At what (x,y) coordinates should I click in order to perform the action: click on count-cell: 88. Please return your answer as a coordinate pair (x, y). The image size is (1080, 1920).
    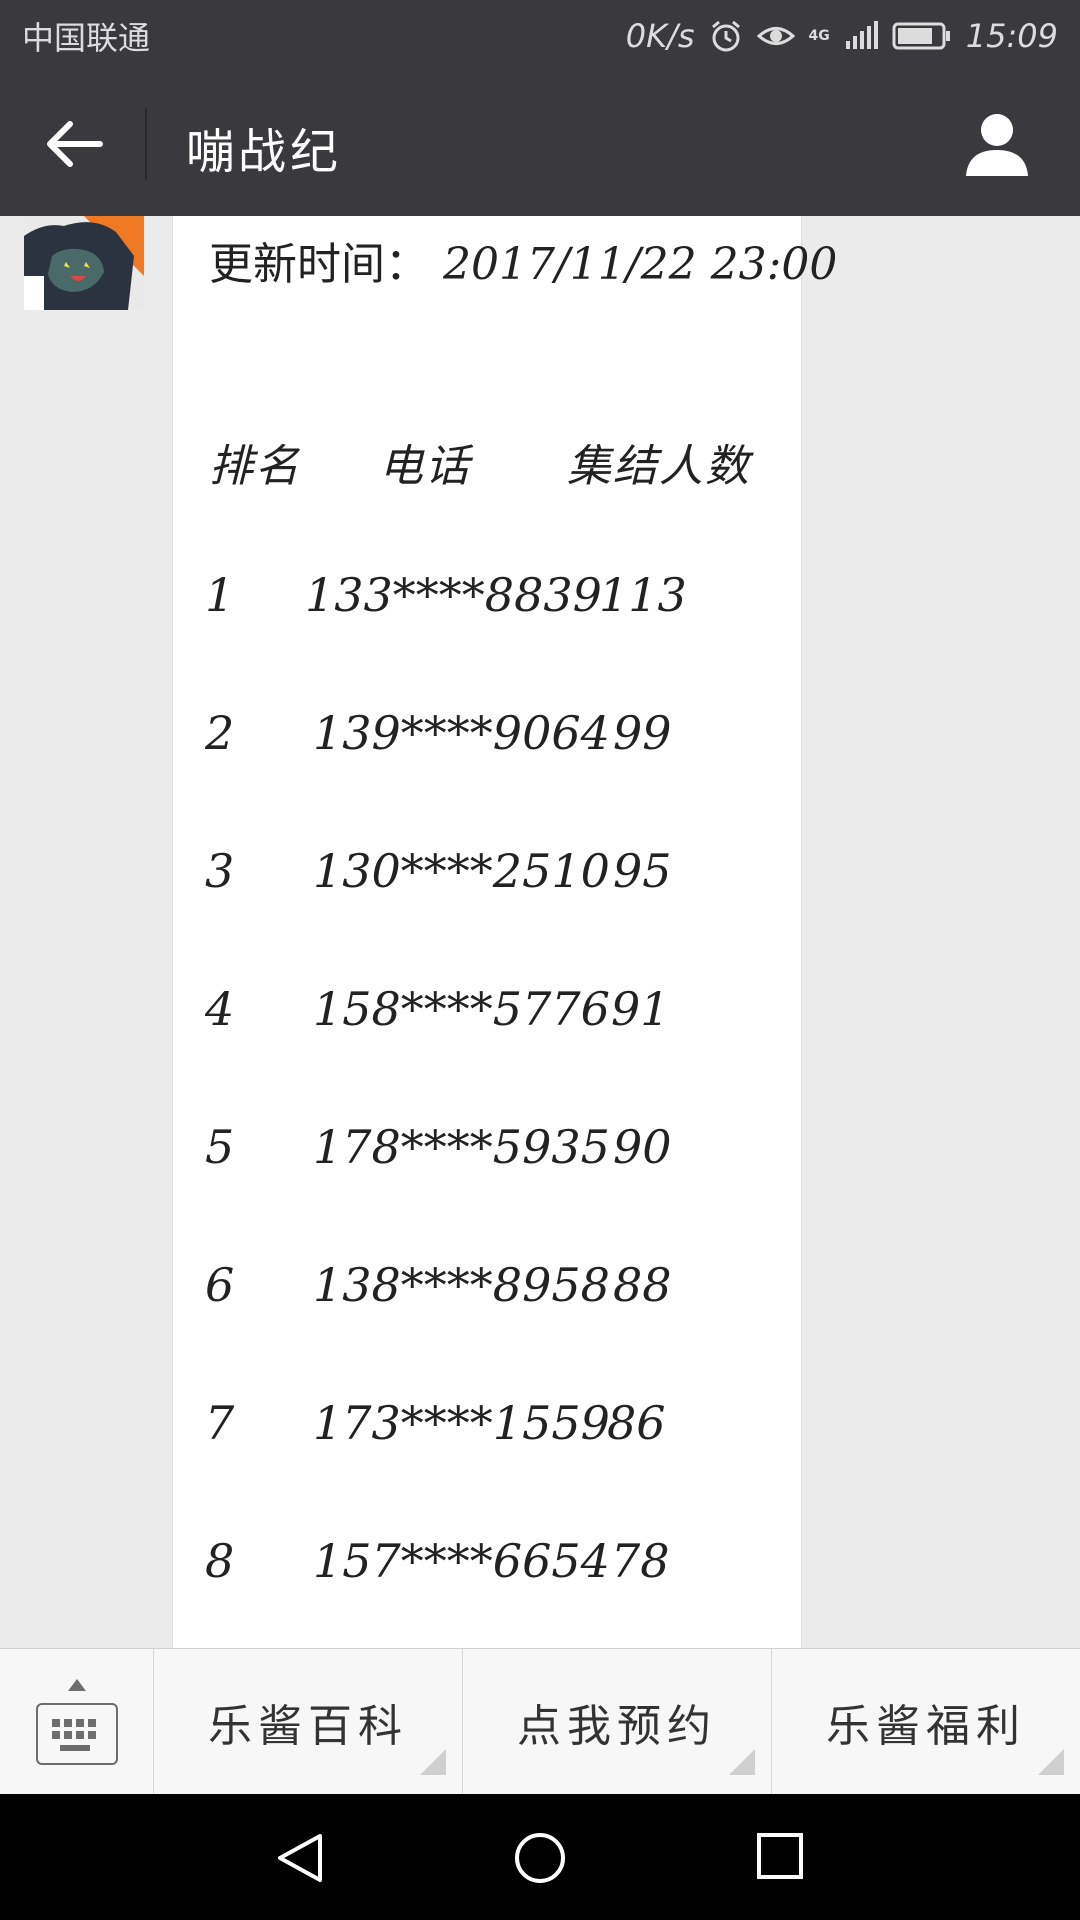
    Looking at the image, I should click on (642, 1285).